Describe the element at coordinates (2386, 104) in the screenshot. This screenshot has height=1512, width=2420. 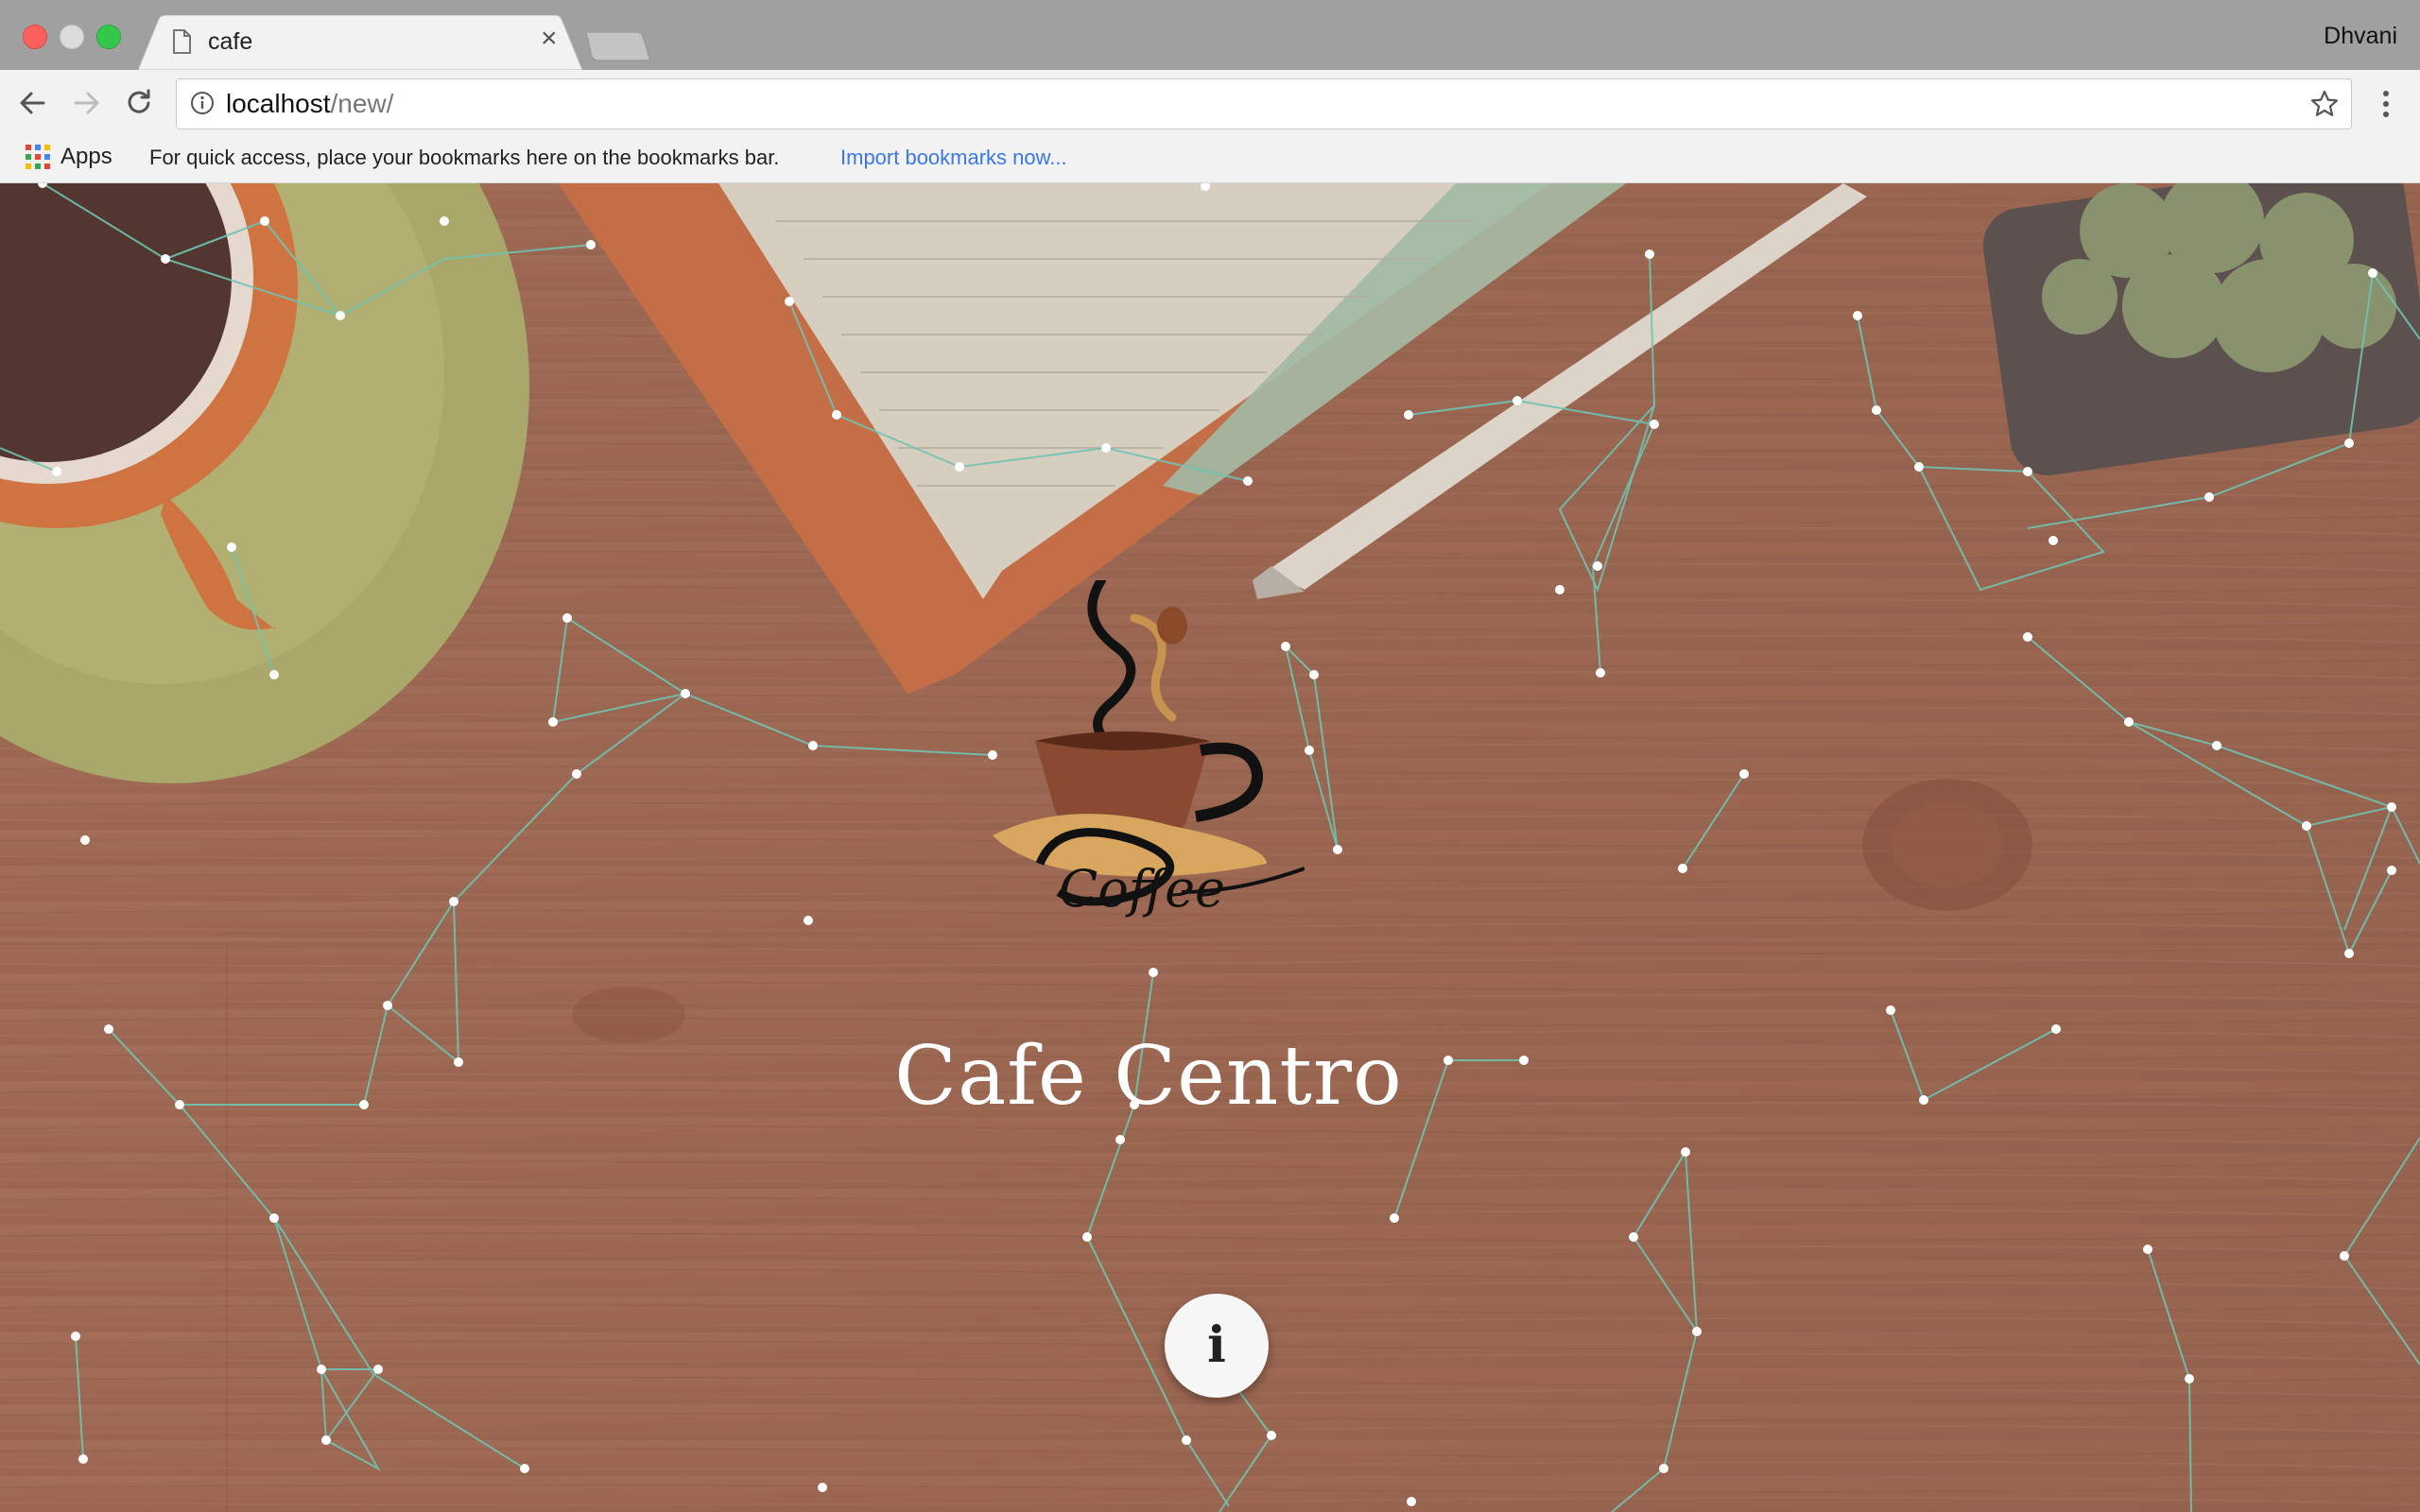
I see `browser-menu-icon` at that location.